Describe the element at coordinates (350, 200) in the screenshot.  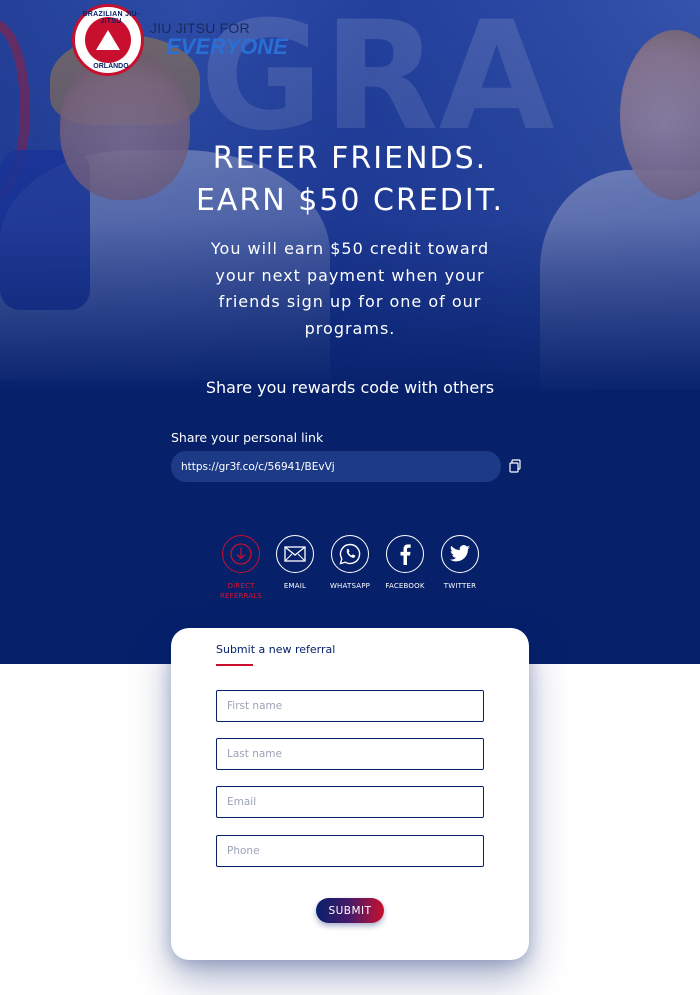
I see `headline-line-2: EARN $50 CREDIT.` at that location.